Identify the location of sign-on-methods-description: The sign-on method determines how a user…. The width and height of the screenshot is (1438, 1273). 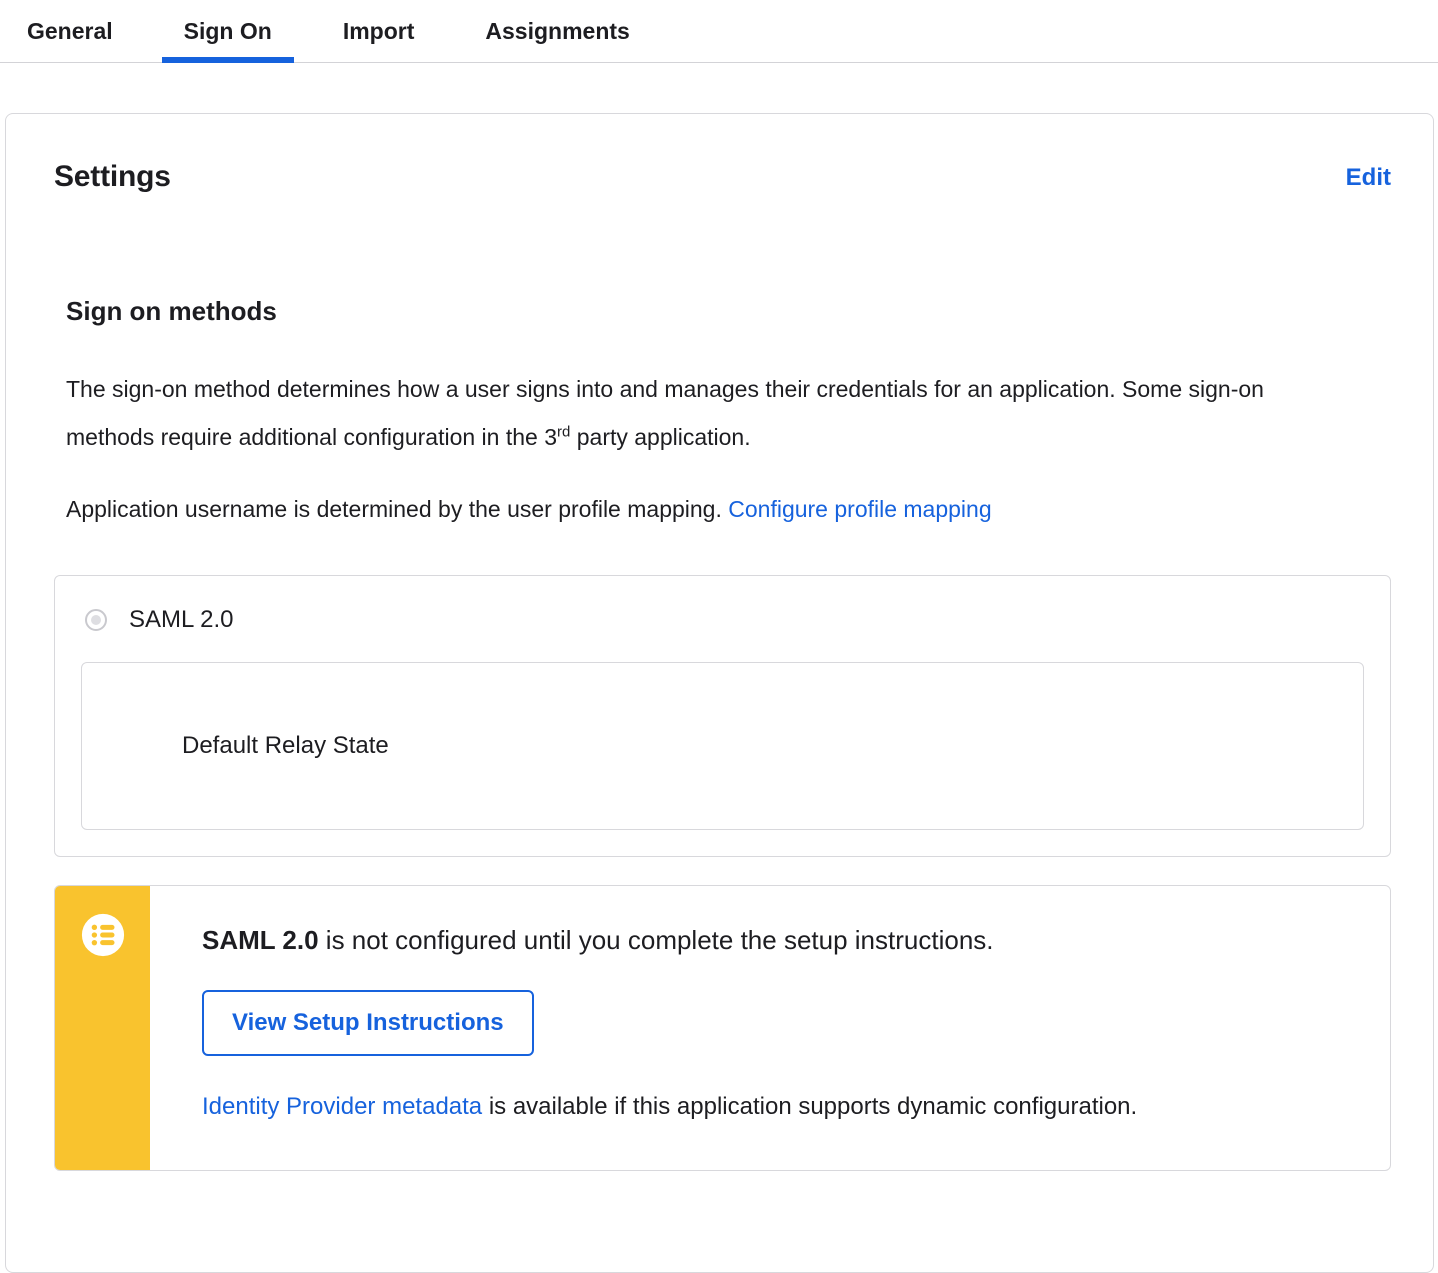
(696, 413).